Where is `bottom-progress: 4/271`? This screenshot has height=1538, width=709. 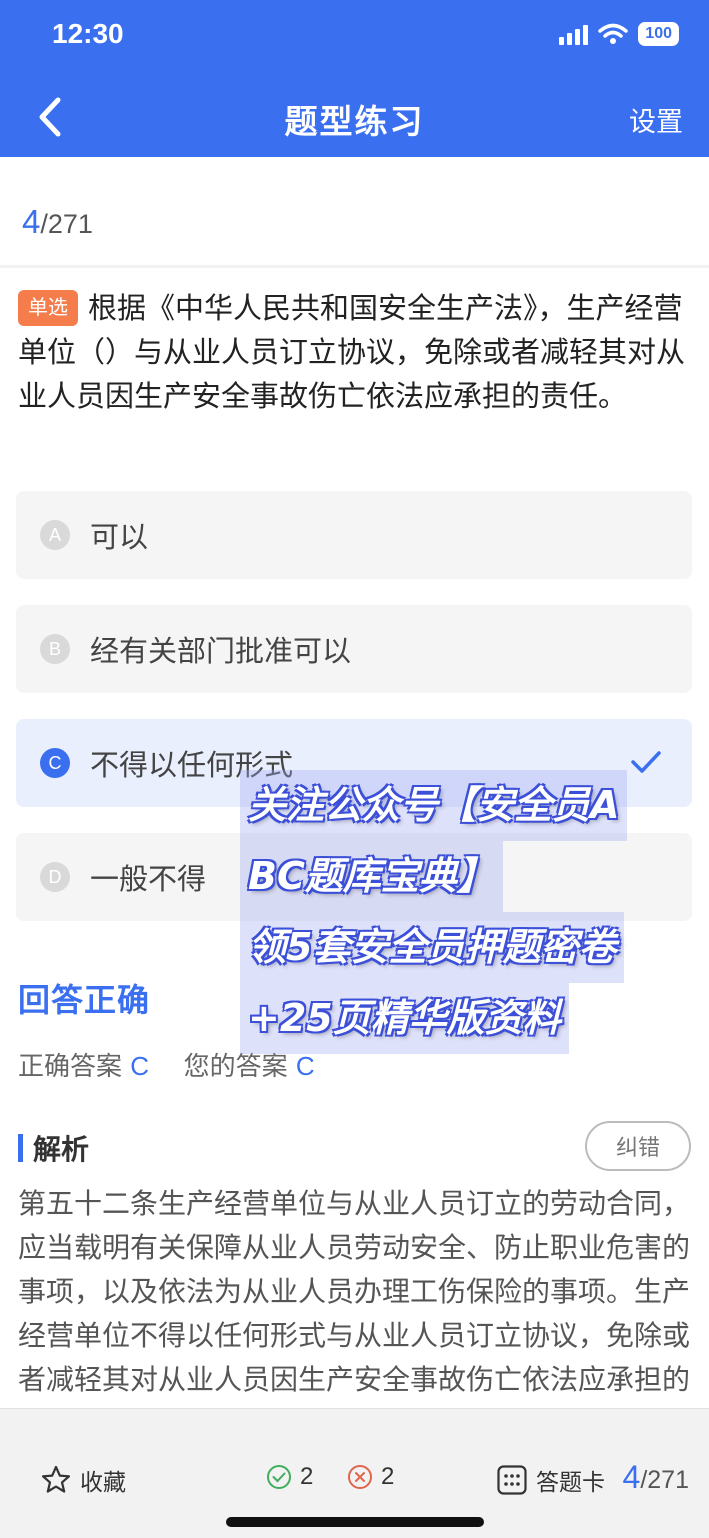 bottom-progress: 4/271 is located at coordinates (656, 1477).